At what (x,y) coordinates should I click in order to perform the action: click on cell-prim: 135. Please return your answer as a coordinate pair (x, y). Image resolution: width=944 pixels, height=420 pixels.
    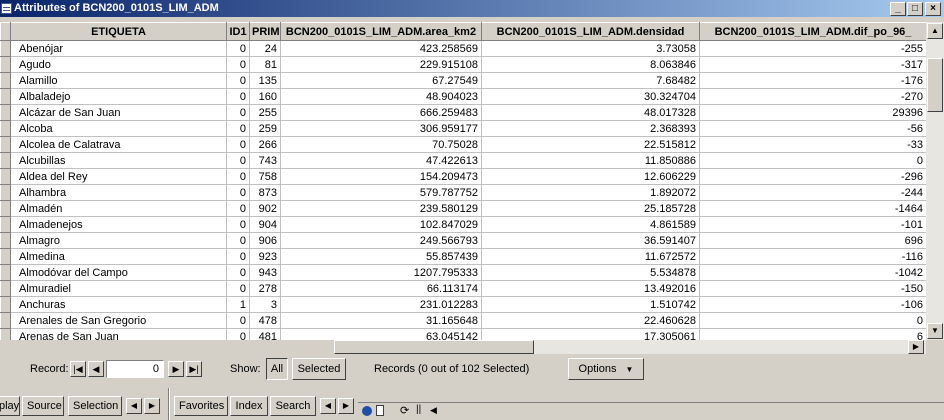
    Looking at the image, I should click on (265, 80).